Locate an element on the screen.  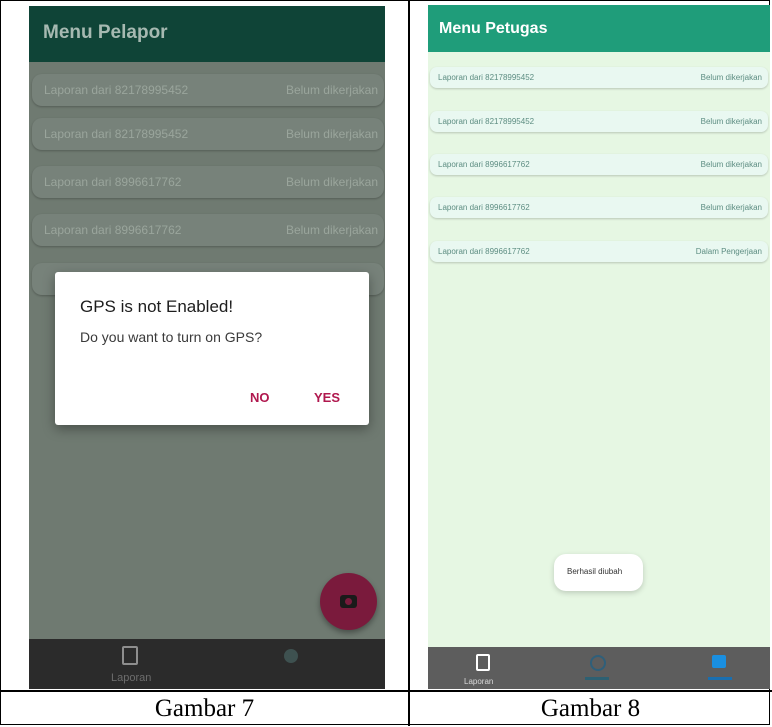
table-divider-horizontal is located at coordinates (386, 691).